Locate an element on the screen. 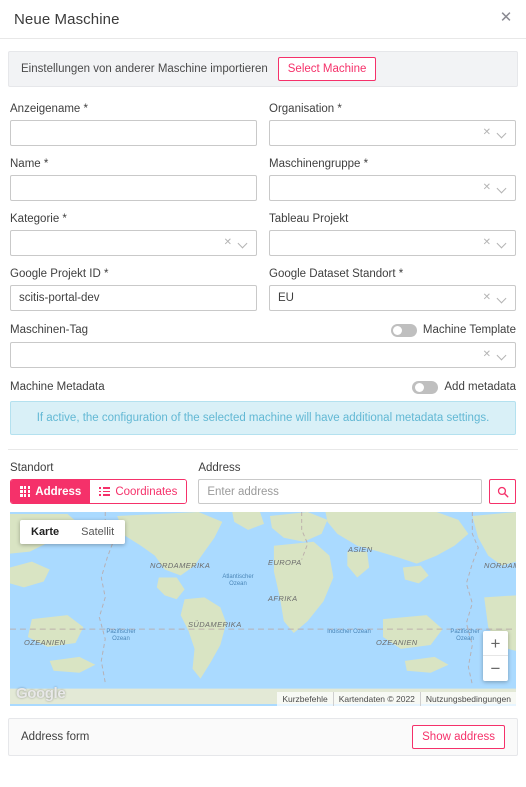 The height and width of the screenshot is (787, 526). field-organisation: Organisation * ✕ is located at coordinates (392, 124).